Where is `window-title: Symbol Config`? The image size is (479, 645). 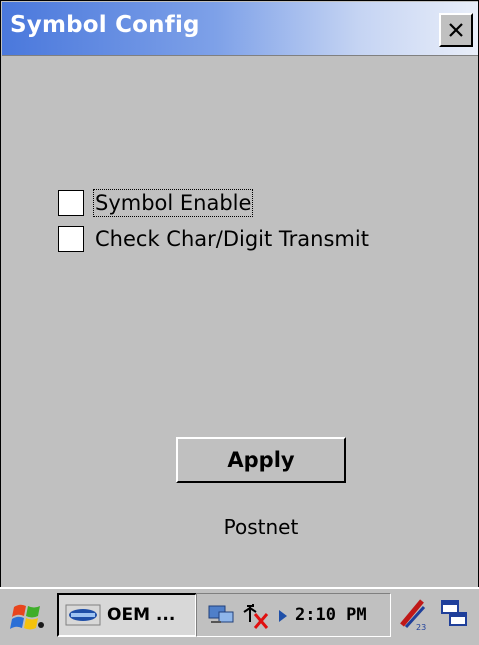
window-title: Symbol Config is located at coordinates (105, 25).